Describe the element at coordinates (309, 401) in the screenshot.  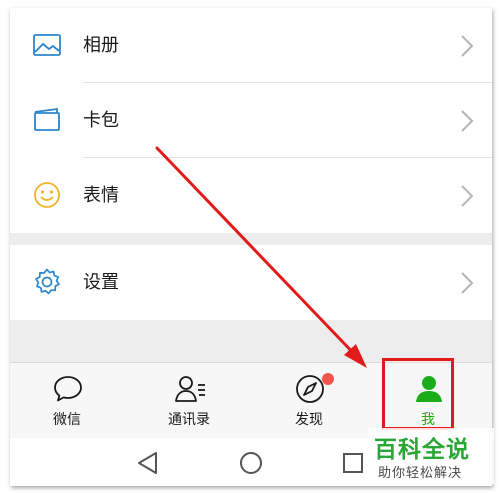
I see `tab-discover: 发现` at that location.